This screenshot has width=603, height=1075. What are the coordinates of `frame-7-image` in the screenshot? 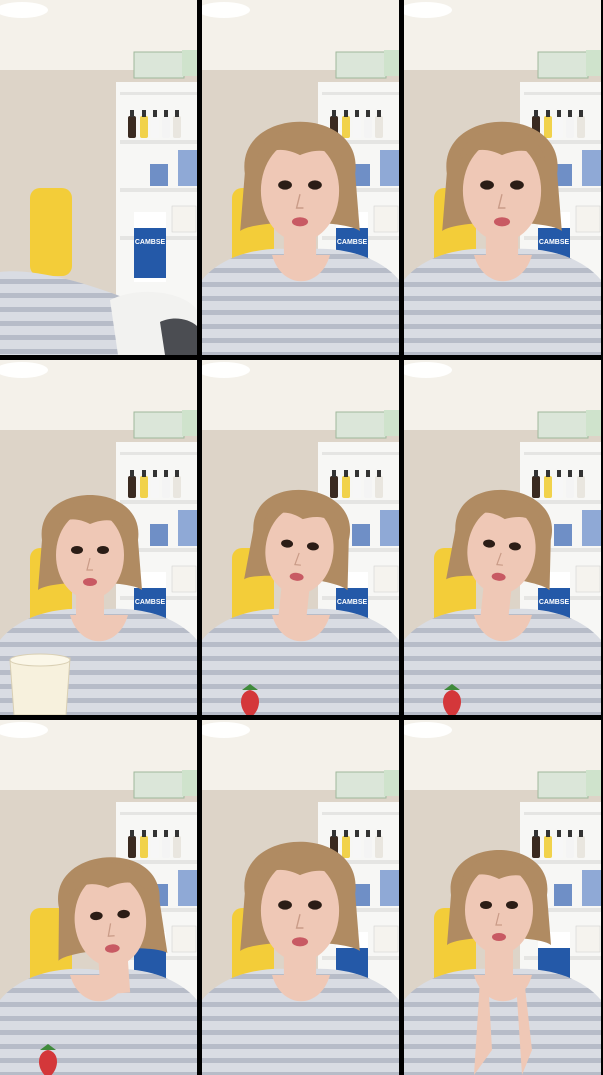 It's located at (98, 897).